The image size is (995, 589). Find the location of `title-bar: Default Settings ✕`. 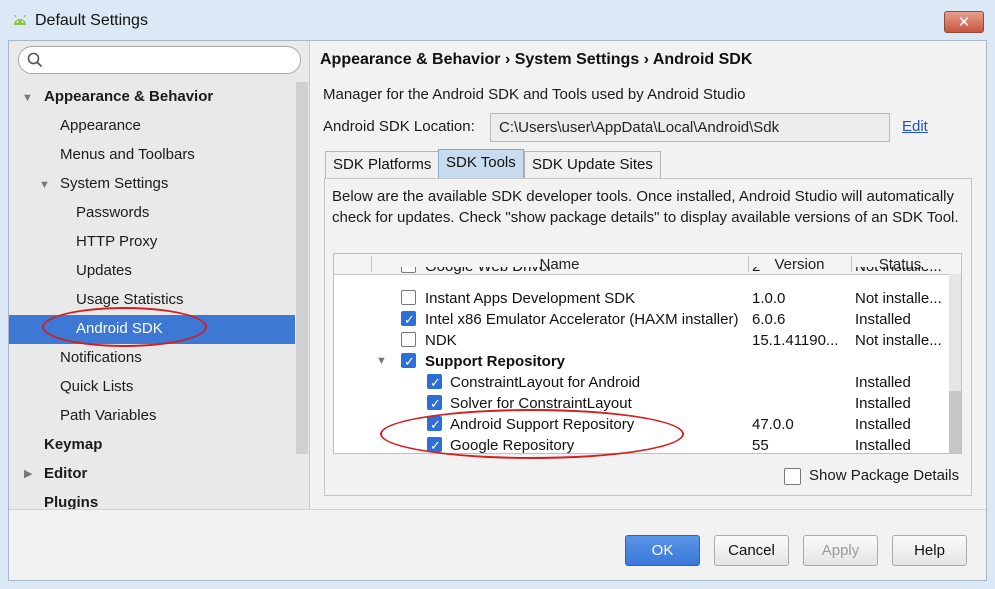

title-bar: Default Settings ✕ is located at coordinates (497, 20).